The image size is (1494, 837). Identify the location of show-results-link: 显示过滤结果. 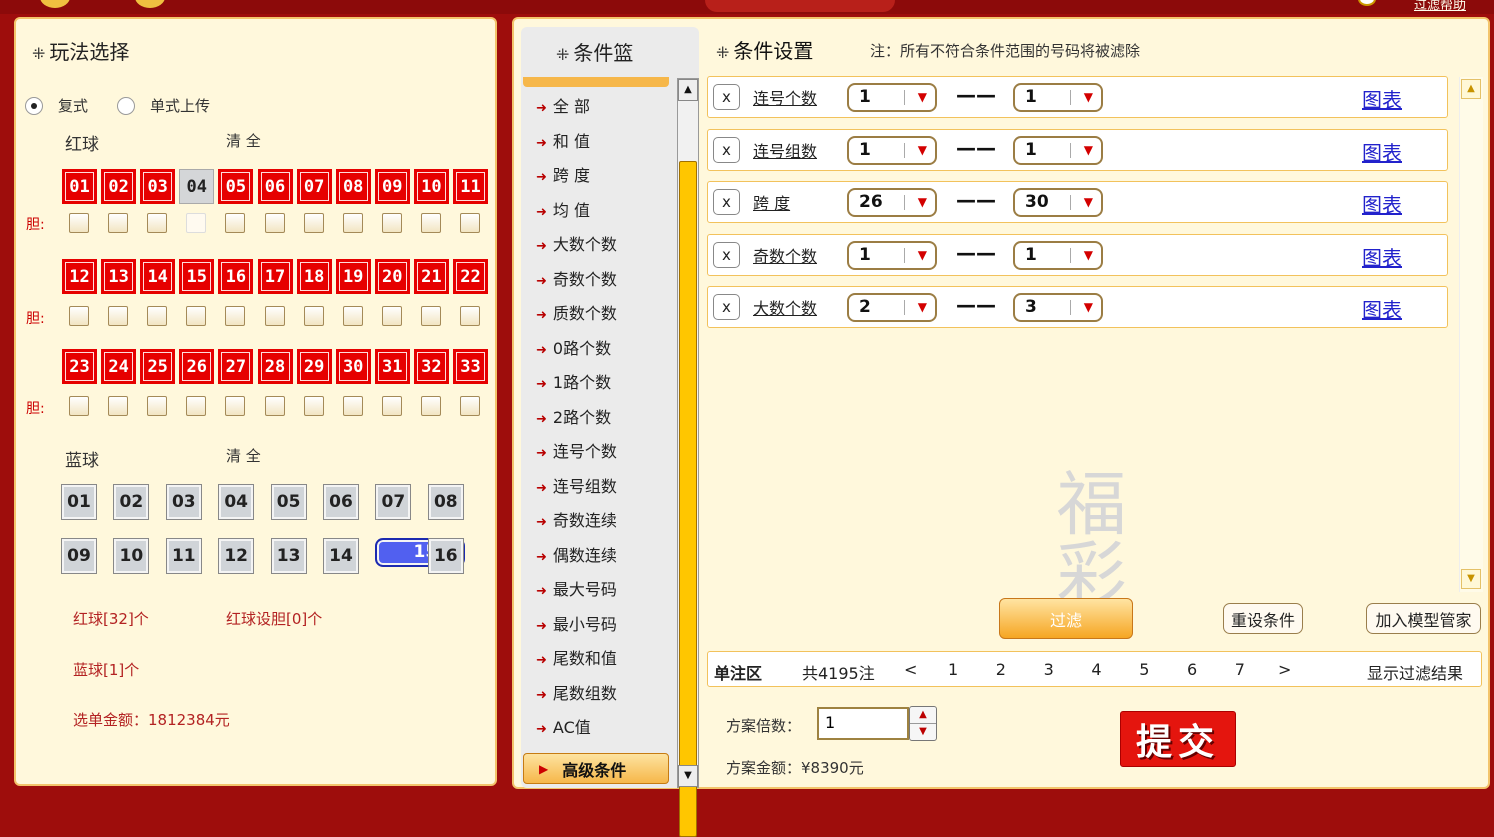
(1415, 672).